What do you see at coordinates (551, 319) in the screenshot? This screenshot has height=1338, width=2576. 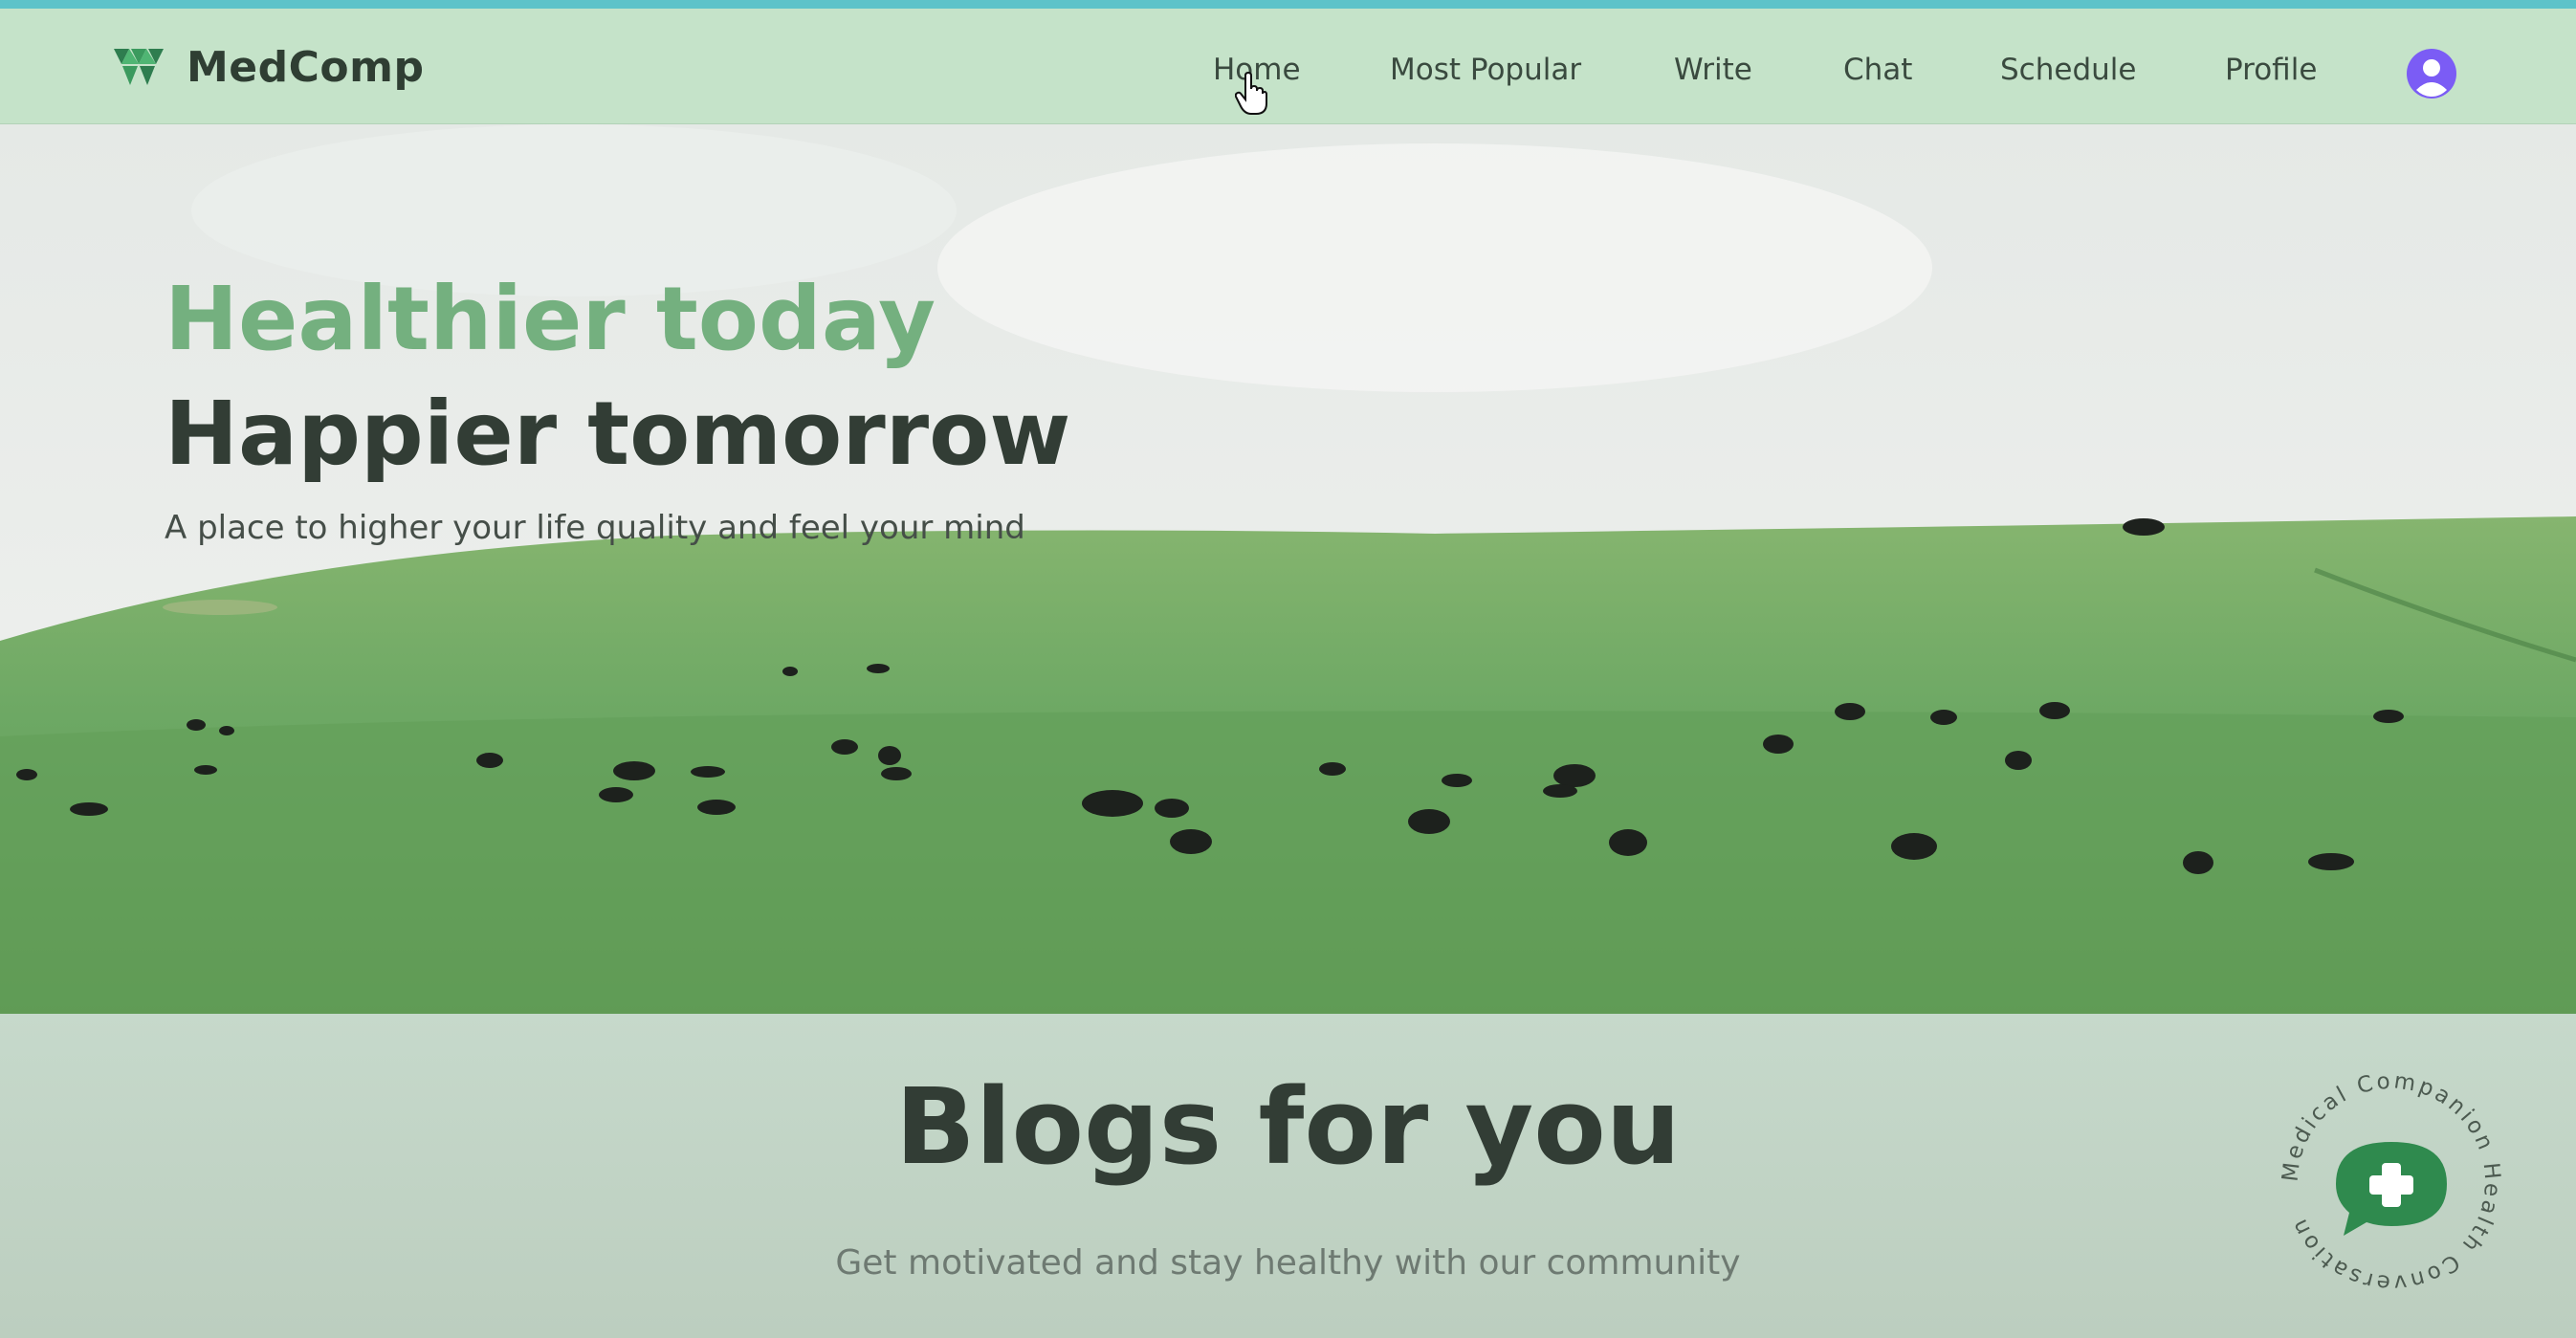 I see `hero-title-line1: Healthier today` at bounding box center [551, 319].